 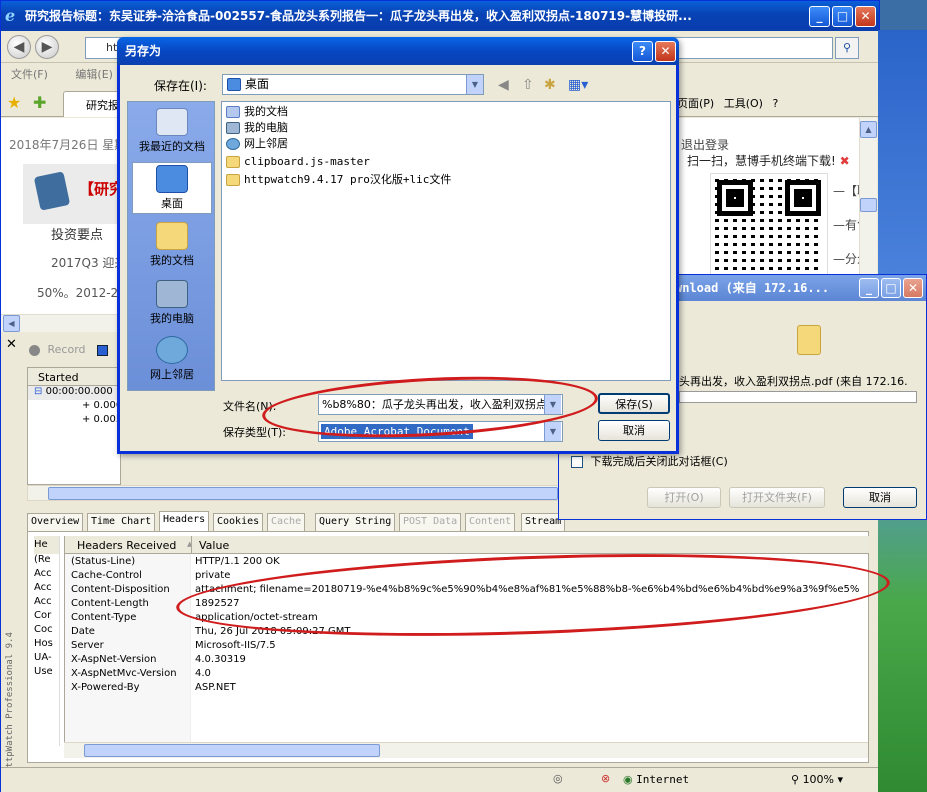 What do you see at coordinates (847, 48) in the screenshot?
I see `search-icon: ⚲` at bounding box center [847, 48].